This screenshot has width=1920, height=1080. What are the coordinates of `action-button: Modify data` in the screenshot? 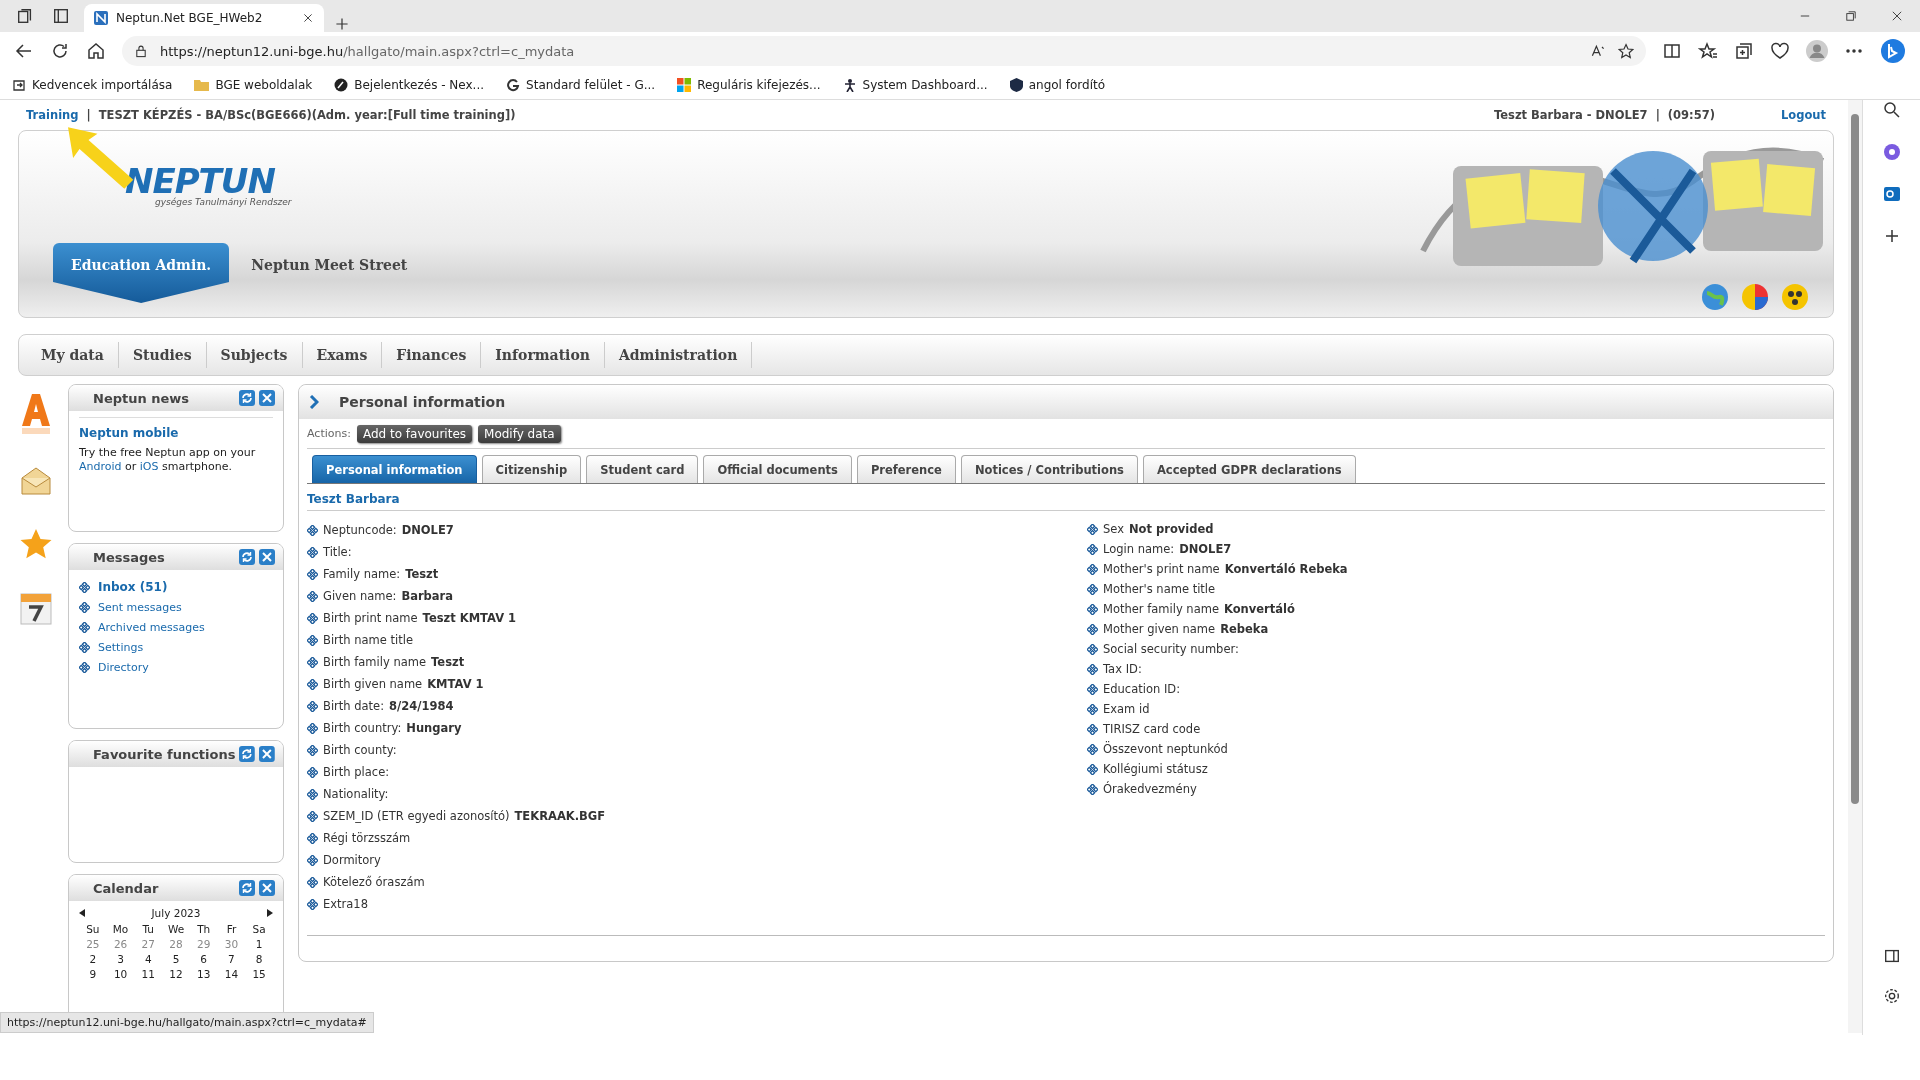 It's located at (519, 433).